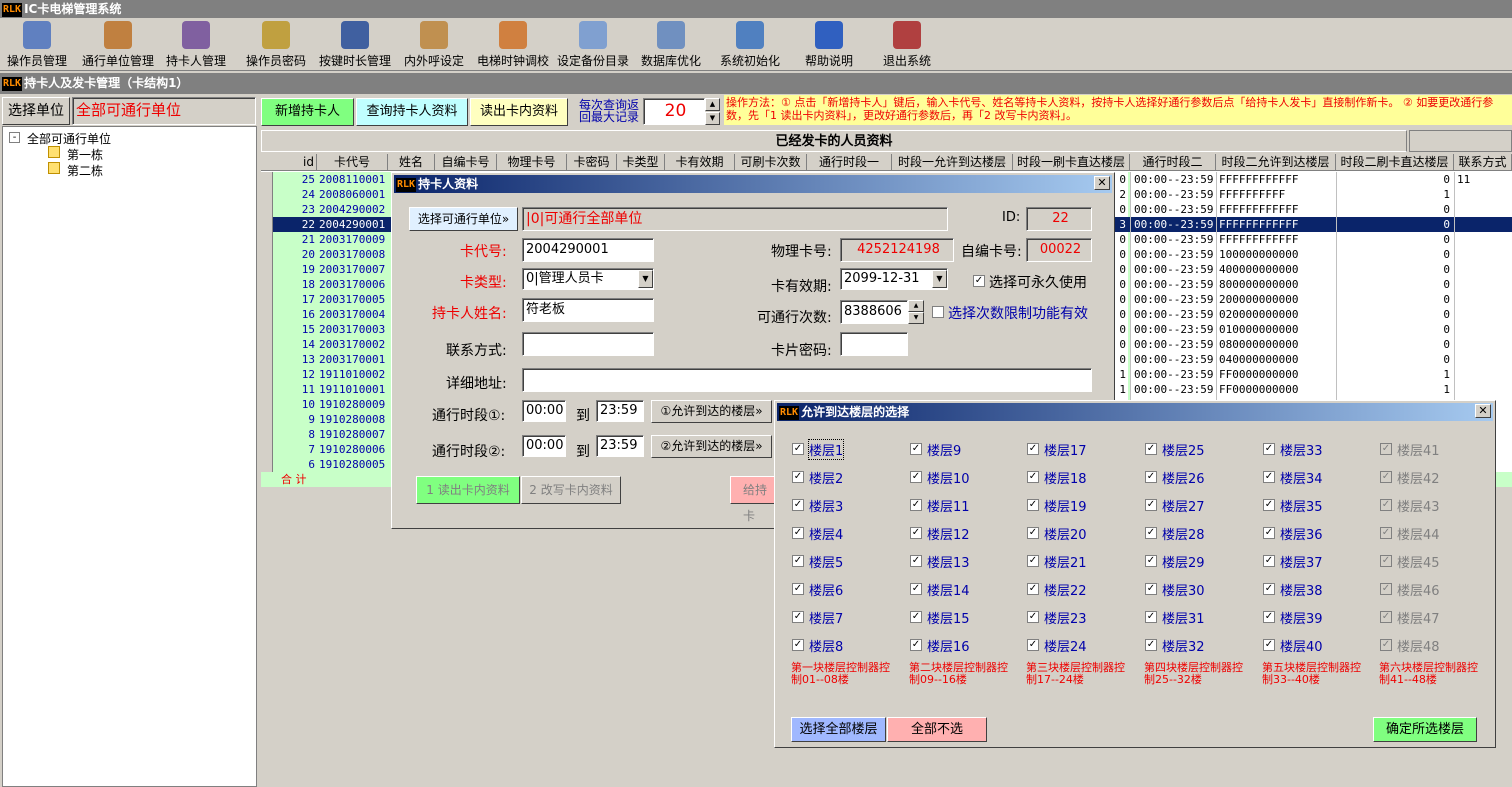  What do you see at coordinates (838, 729) in the screenshot?
I see `select-all-floors-button: 选择全部楼层` at bounding box center [838, 729].